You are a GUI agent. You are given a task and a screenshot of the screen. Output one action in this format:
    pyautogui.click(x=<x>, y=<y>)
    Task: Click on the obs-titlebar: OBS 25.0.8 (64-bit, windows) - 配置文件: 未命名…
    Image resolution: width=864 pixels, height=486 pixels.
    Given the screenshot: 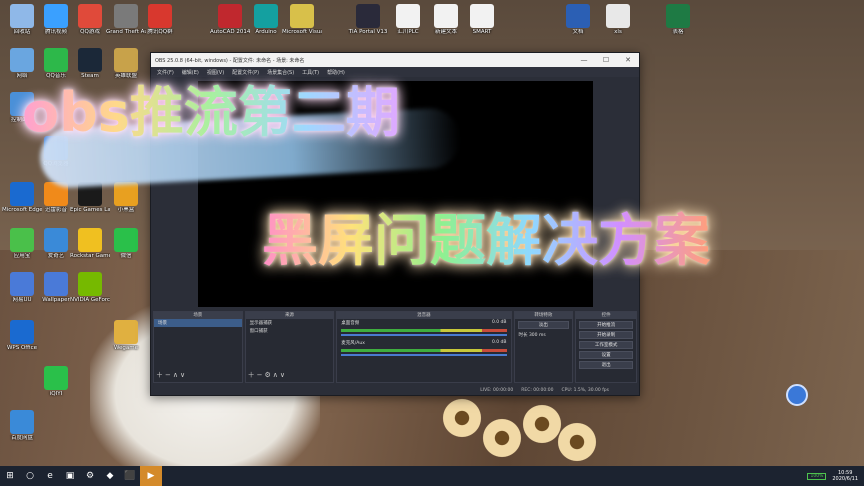 What is the action you would take?
    pyautogui.click(x=395, y=60)
    